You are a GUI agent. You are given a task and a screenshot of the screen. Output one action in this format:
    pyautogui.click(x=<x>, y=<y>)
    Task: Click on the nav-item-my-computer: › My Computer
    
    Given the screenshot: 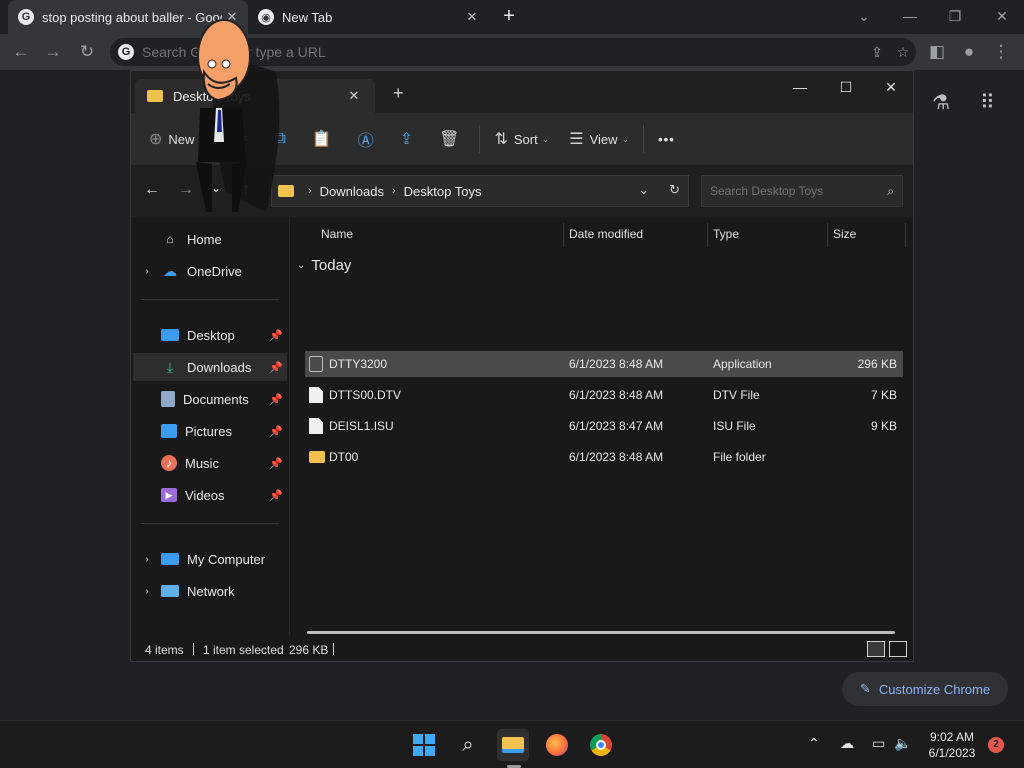 What is the action you would take?
    pyautogui.click(x=210, y=559)
    